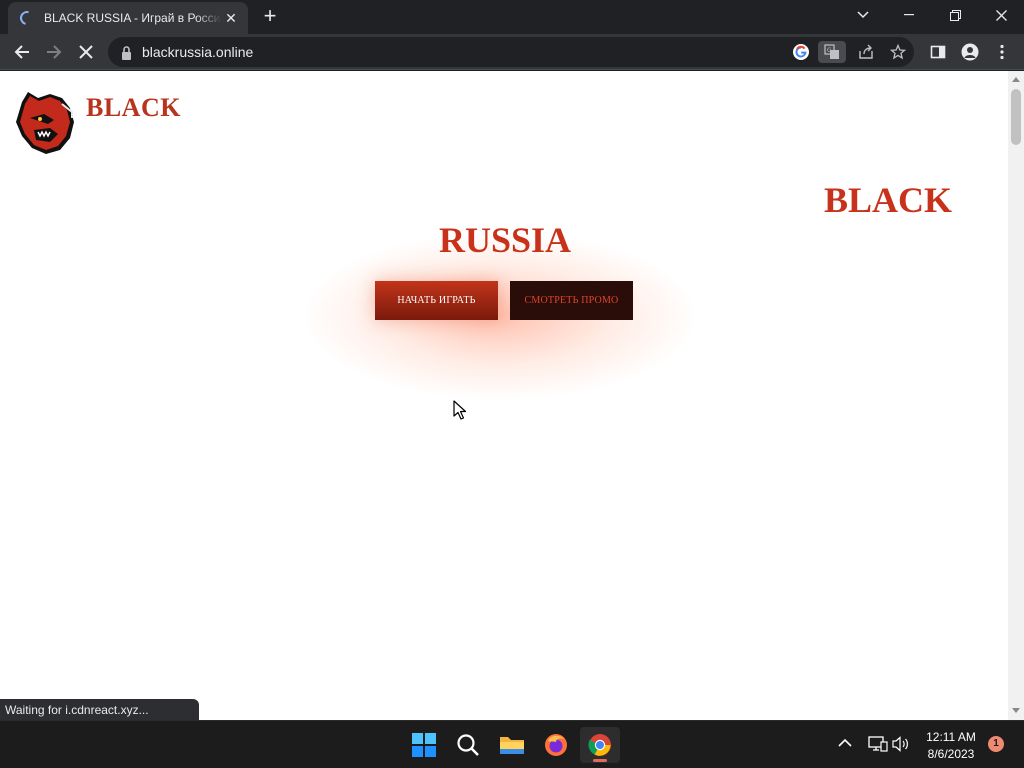 The width and height of the screenshot is (1024, 768). What do you see at coordinates (133, 108) in the screenshot?
I see `site-logo-text: BLACK` at bounding box center [133, 108].